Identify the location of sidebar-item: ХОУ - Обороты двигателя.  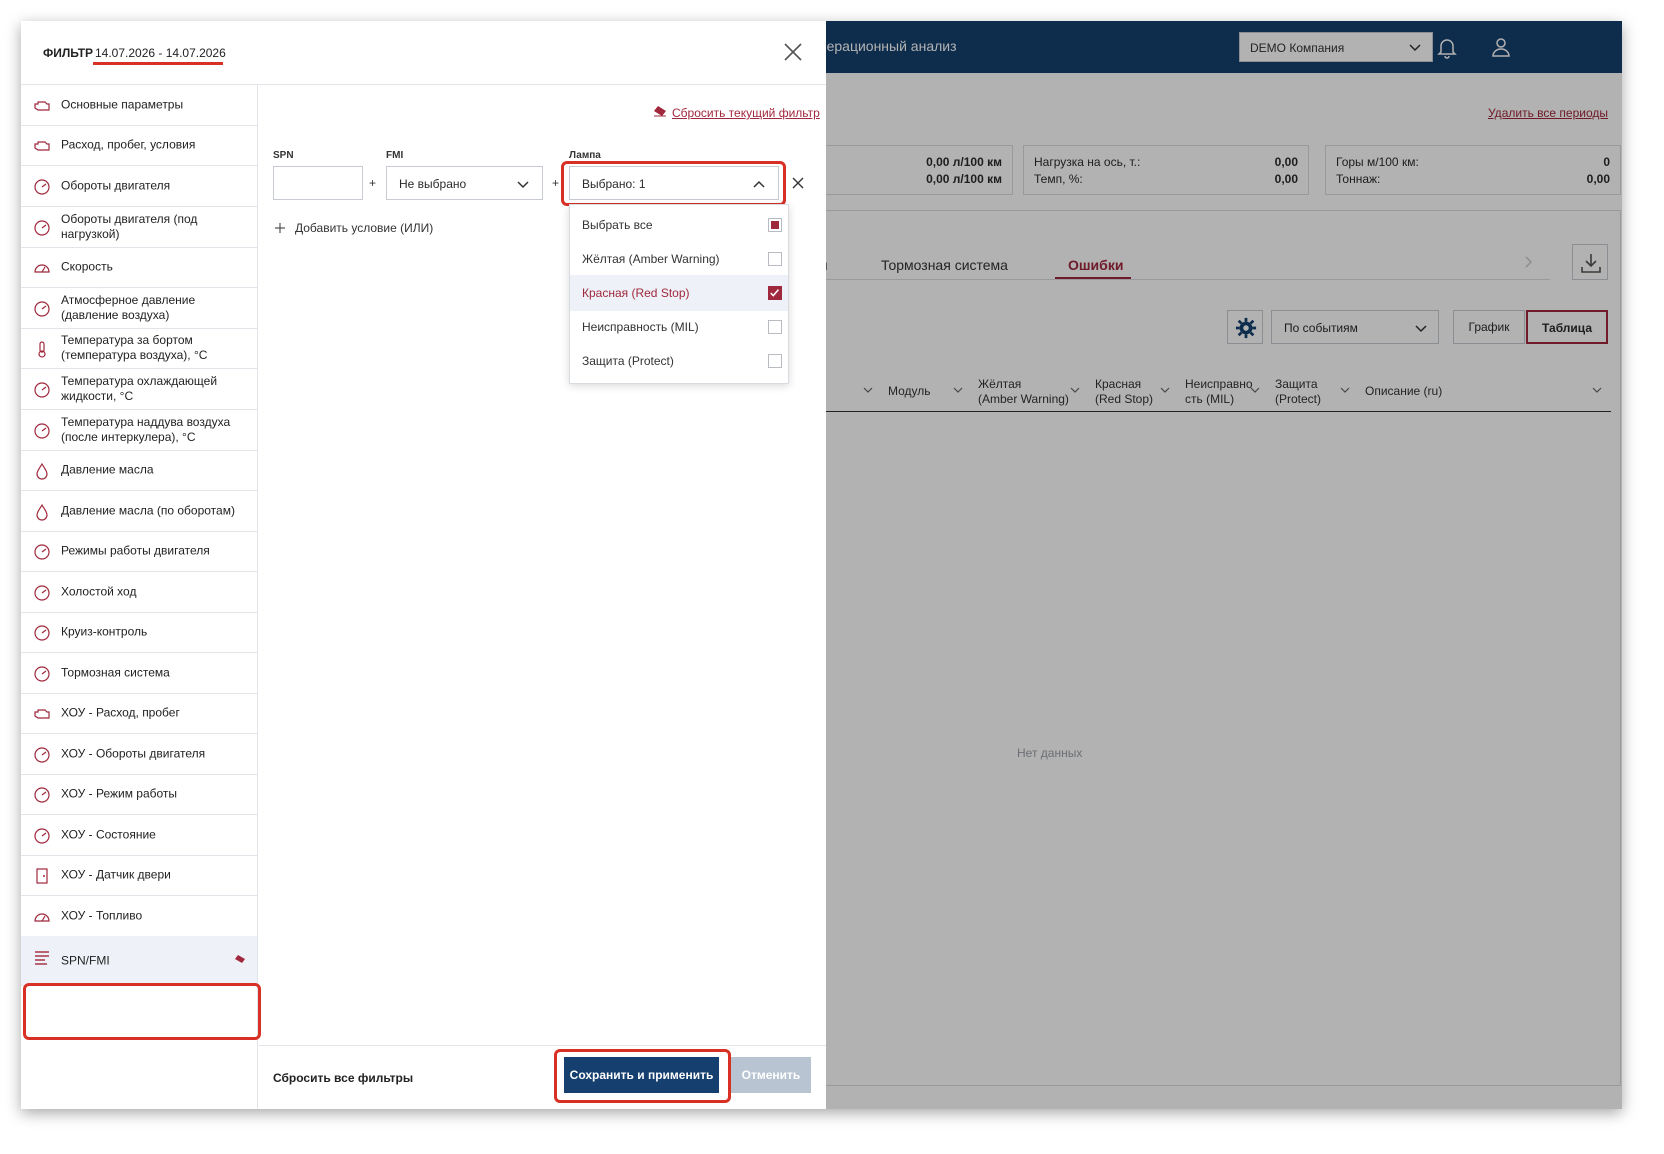
(139, 754).